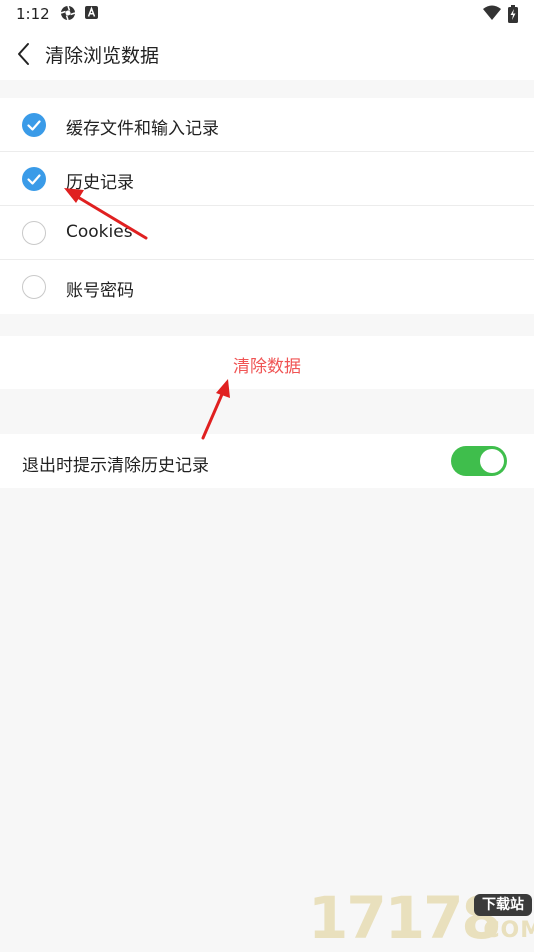 The height and width of the screenshot is (952, 534). What do you see at coordinates (99, 232) in the screenshot?
I see `option-label: Cookies` at bounding box center [99, 232].